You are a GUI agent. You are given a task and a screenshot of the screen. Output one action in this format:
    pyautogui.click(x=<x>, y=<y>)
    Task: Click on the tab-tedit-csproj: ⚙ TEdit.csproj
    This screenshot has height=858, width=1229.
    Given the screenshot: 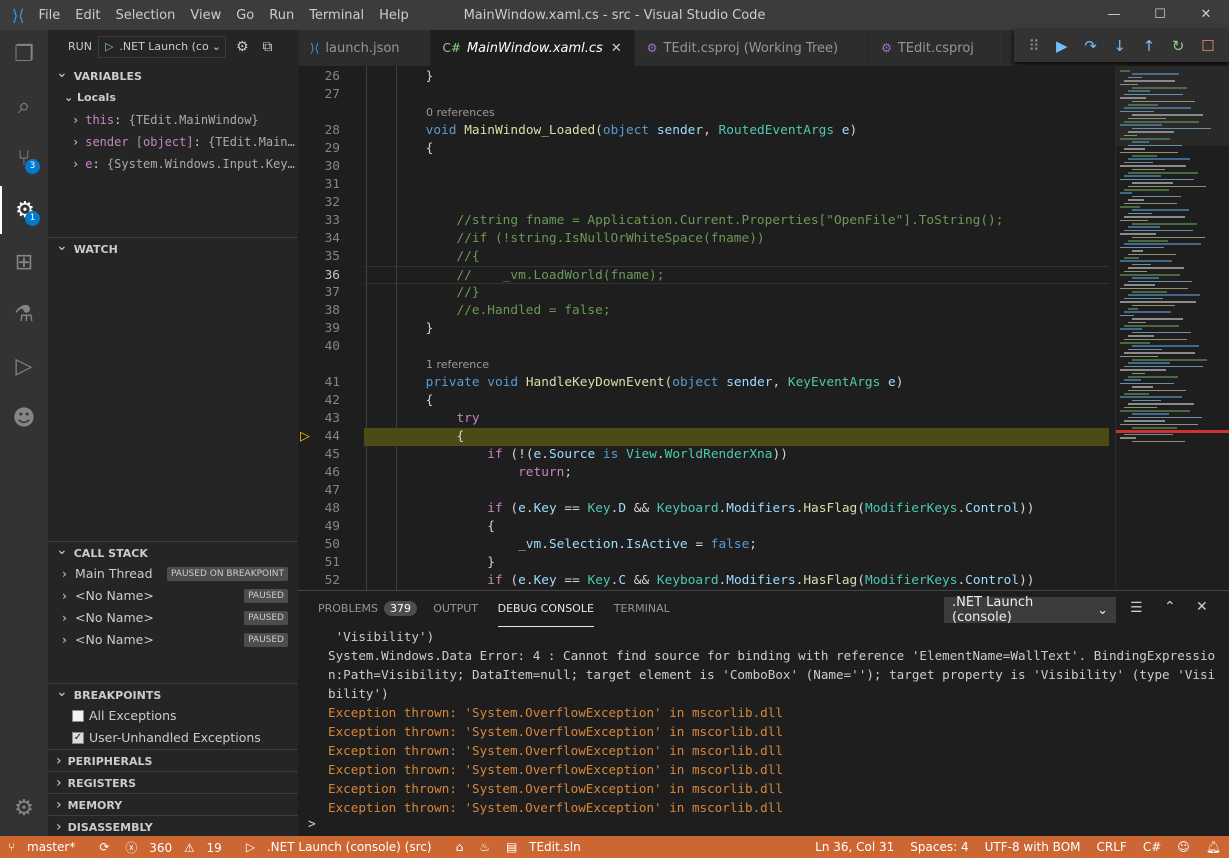 What is the action you would take?
    pyautogui.click(x=937, y=48)
    